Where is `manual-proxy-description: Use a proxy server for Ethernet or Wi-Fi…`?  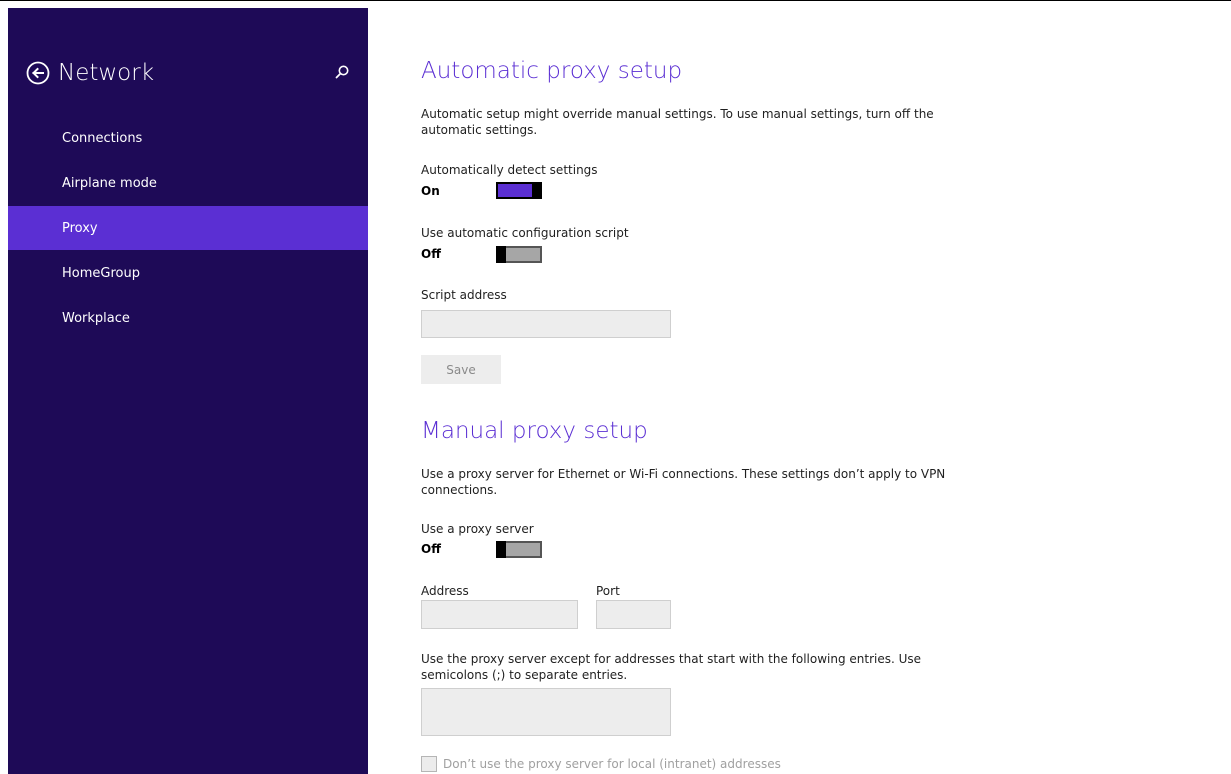 manual-proxy-description: Use a proxy server for Ethernet or Wi-Fi… is located at coordinates (683, 482).